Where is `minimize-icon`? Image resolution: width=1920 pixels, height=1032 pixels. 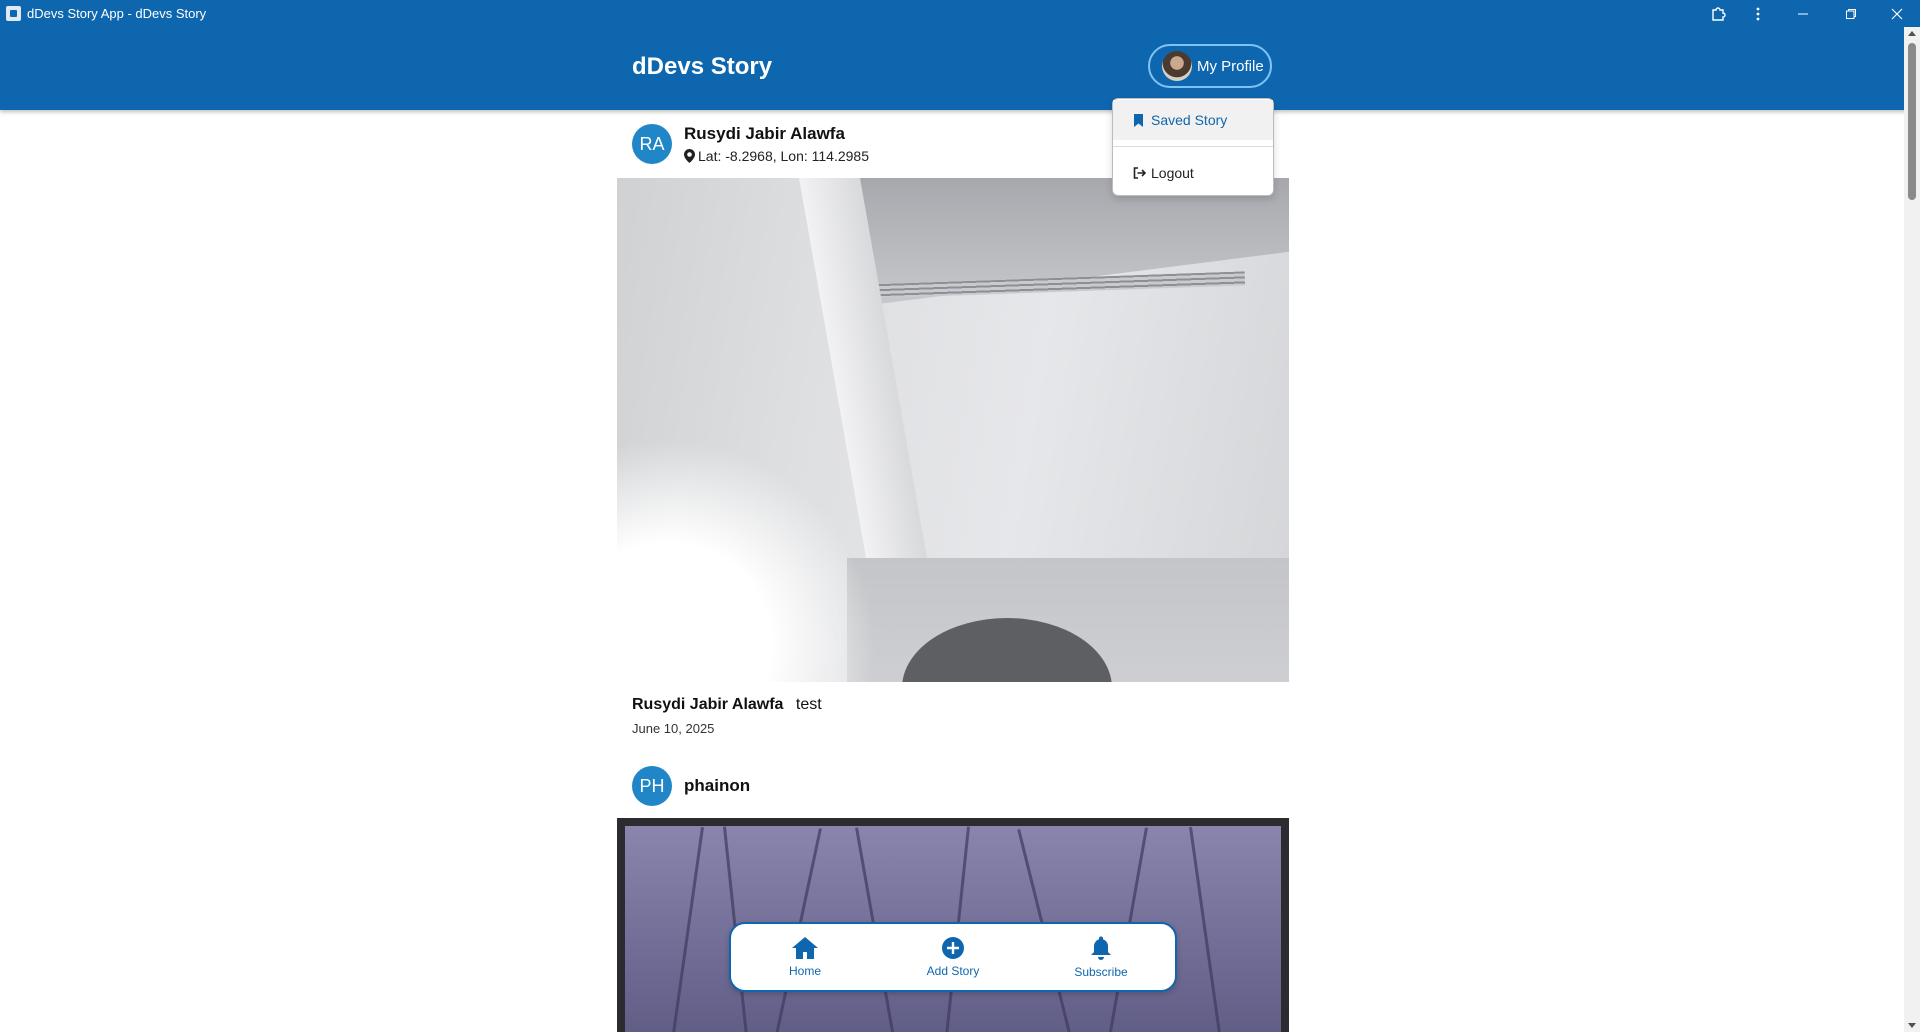 minimize-icon is located at coordinates (1803, 13).